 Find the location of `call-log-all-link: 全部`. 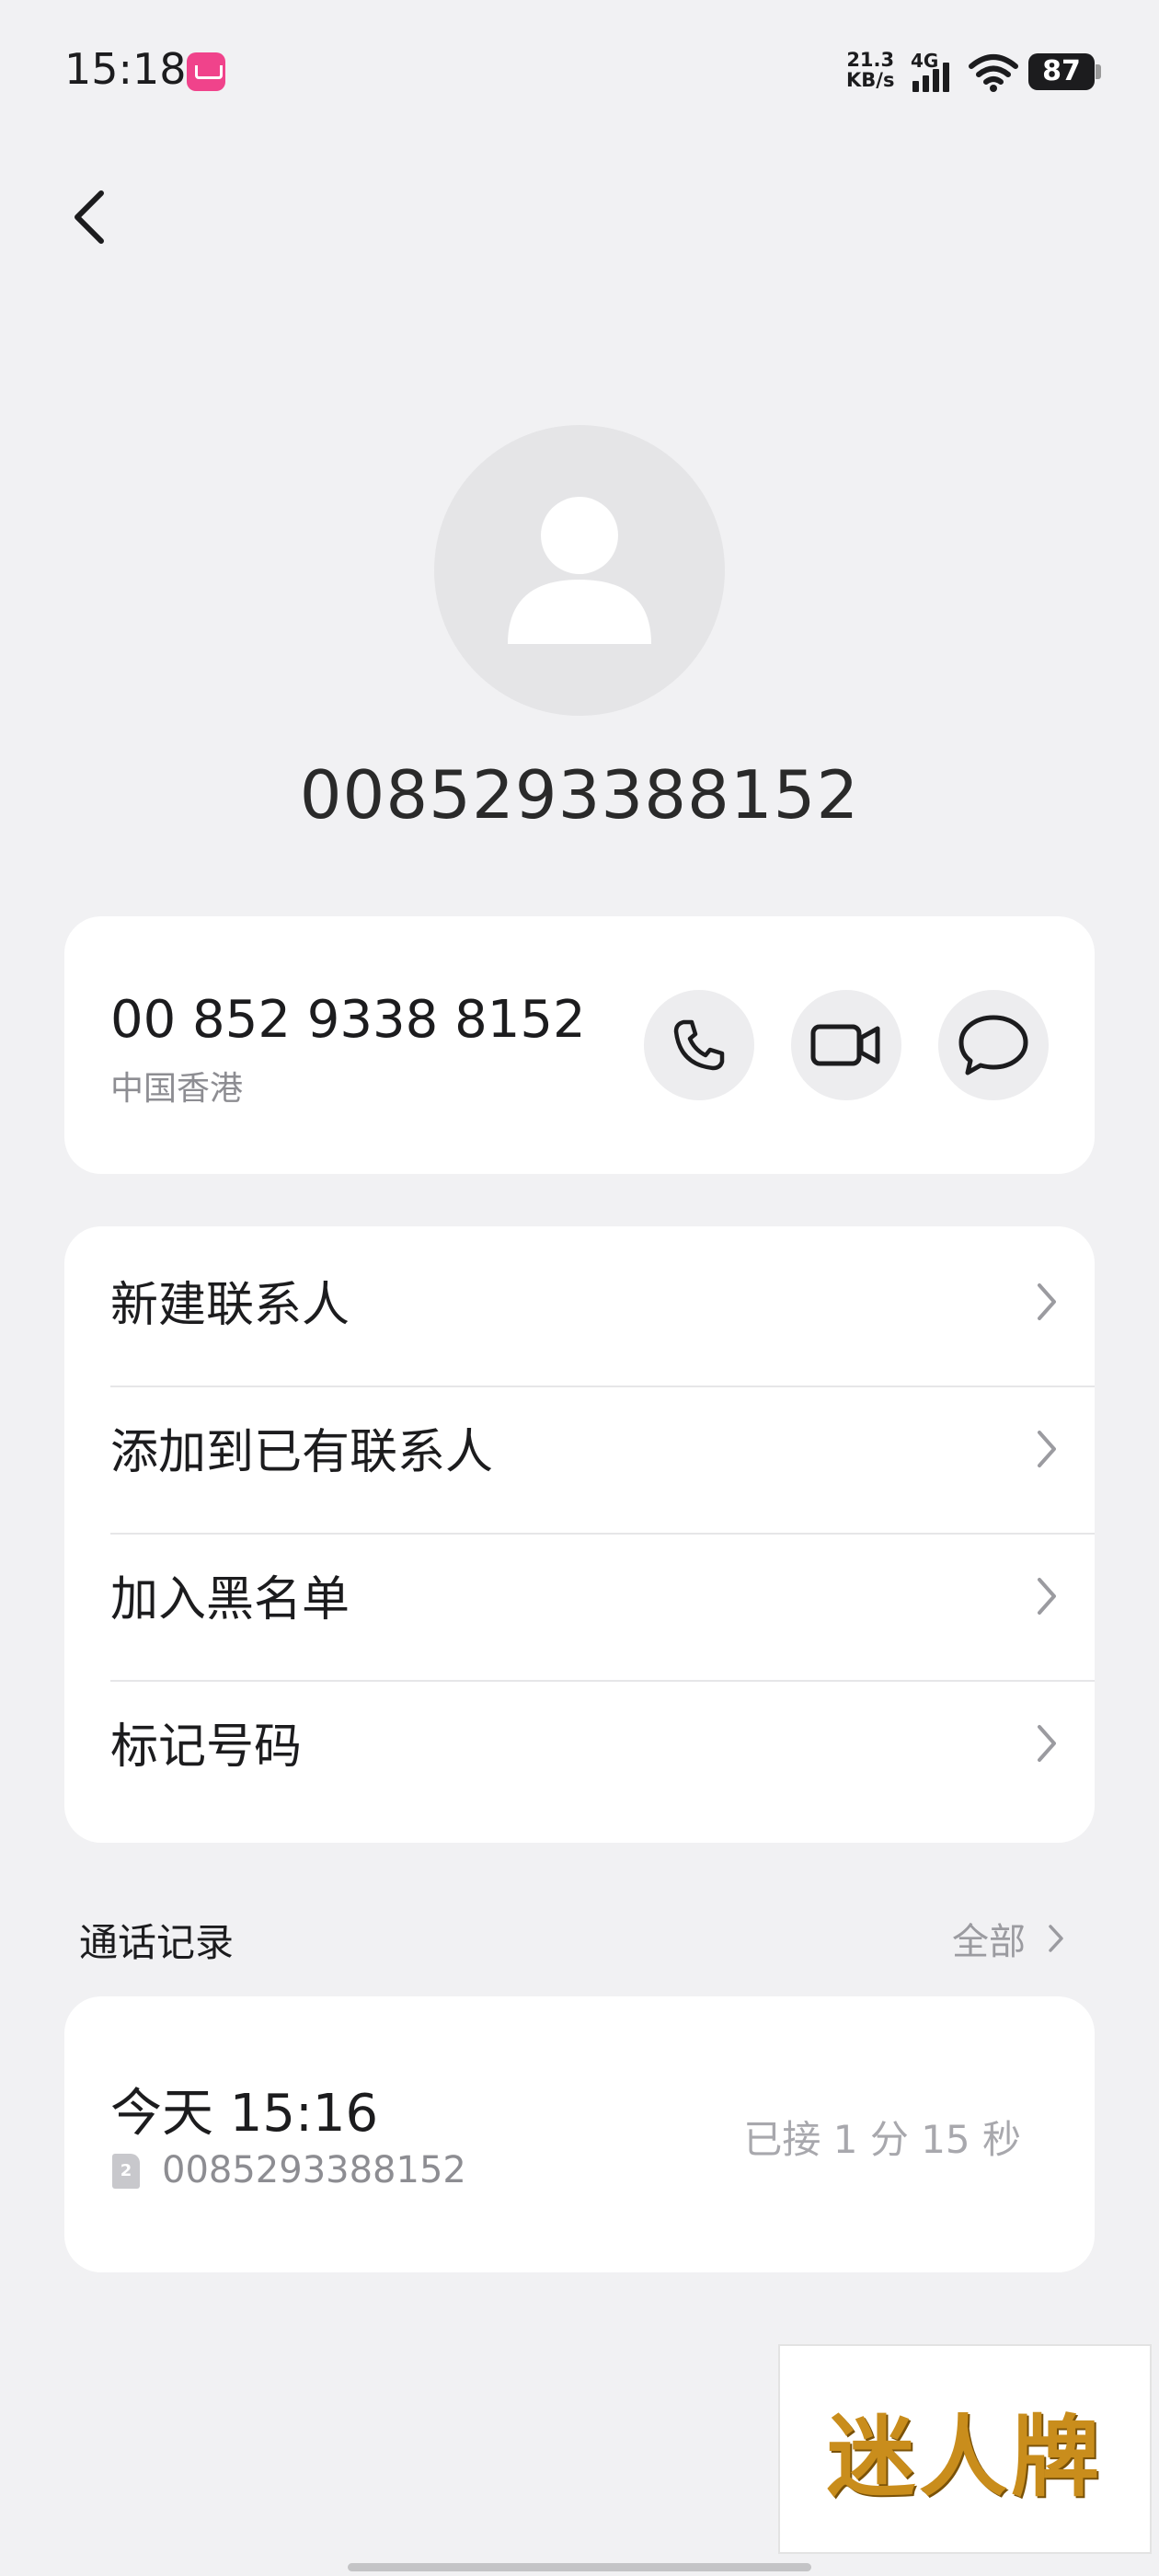

call-log-all-link: 全部 is located at coordinates (1008, 1938).